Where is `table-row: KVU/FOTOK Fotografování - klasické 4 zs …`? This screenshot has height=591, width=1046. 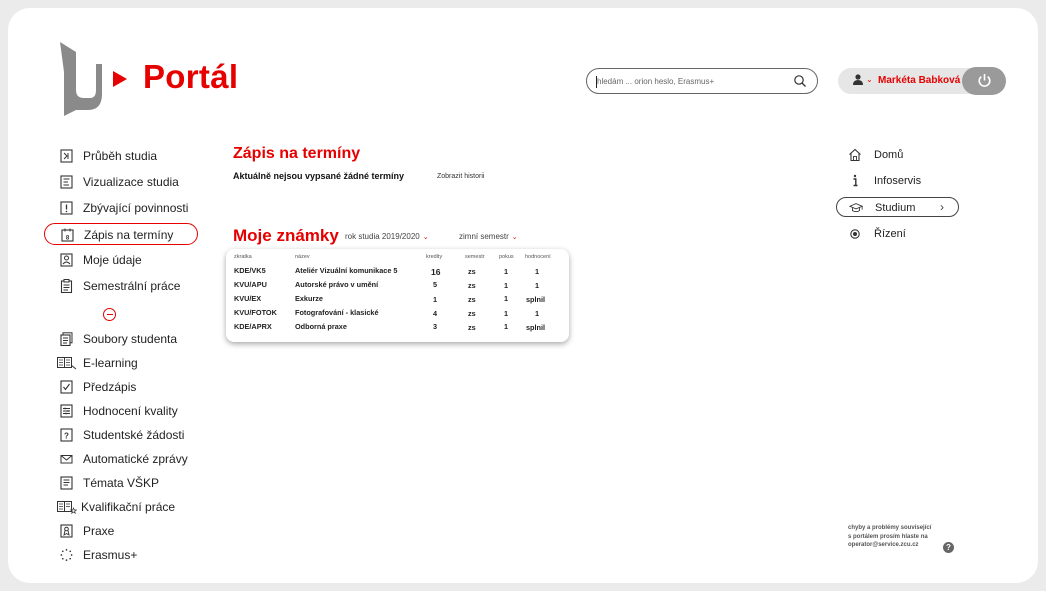
table-row: KVU/FOTOK Fotografování - klasické 4 zs … is located at coordinates (397, 314).